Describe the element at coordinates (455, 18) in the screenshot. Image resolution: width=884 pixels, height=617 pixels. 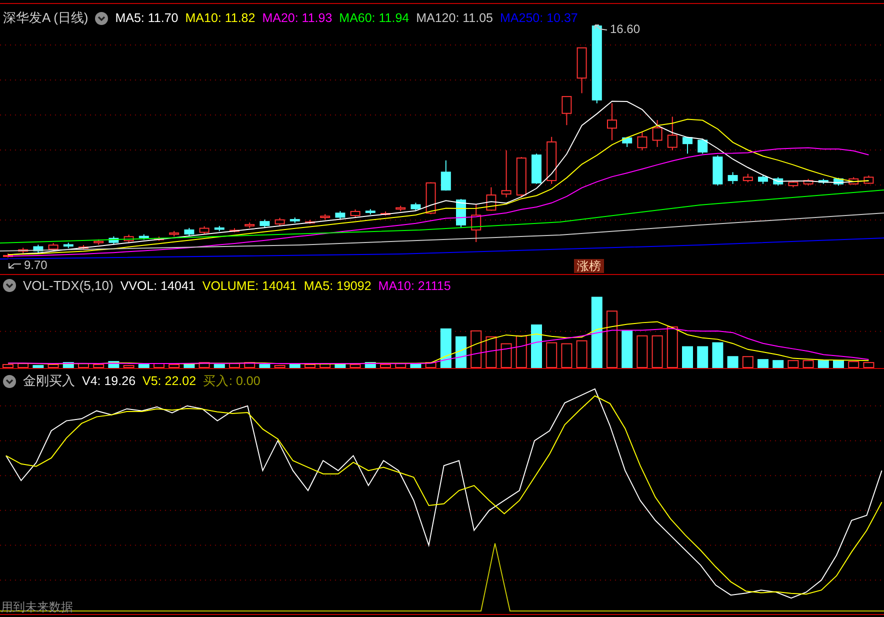
I see `indicator-value: MA120: 11.05` at that location.